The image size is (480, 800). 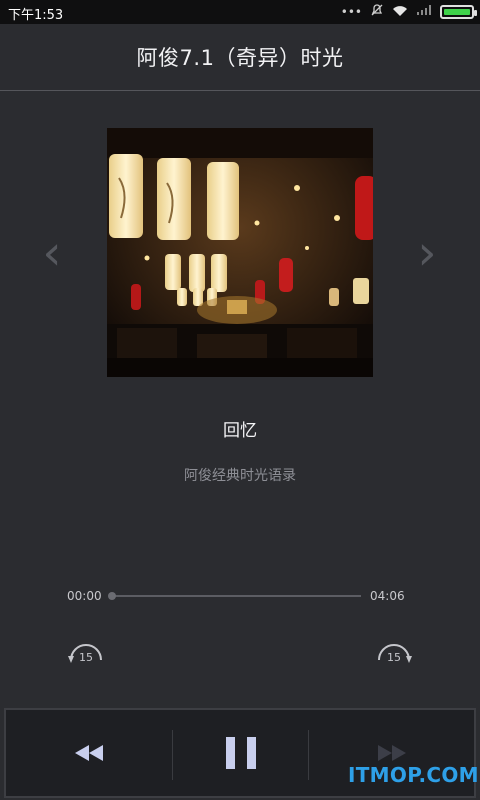 I want to click on battery-level, so click(x=457, y=12).